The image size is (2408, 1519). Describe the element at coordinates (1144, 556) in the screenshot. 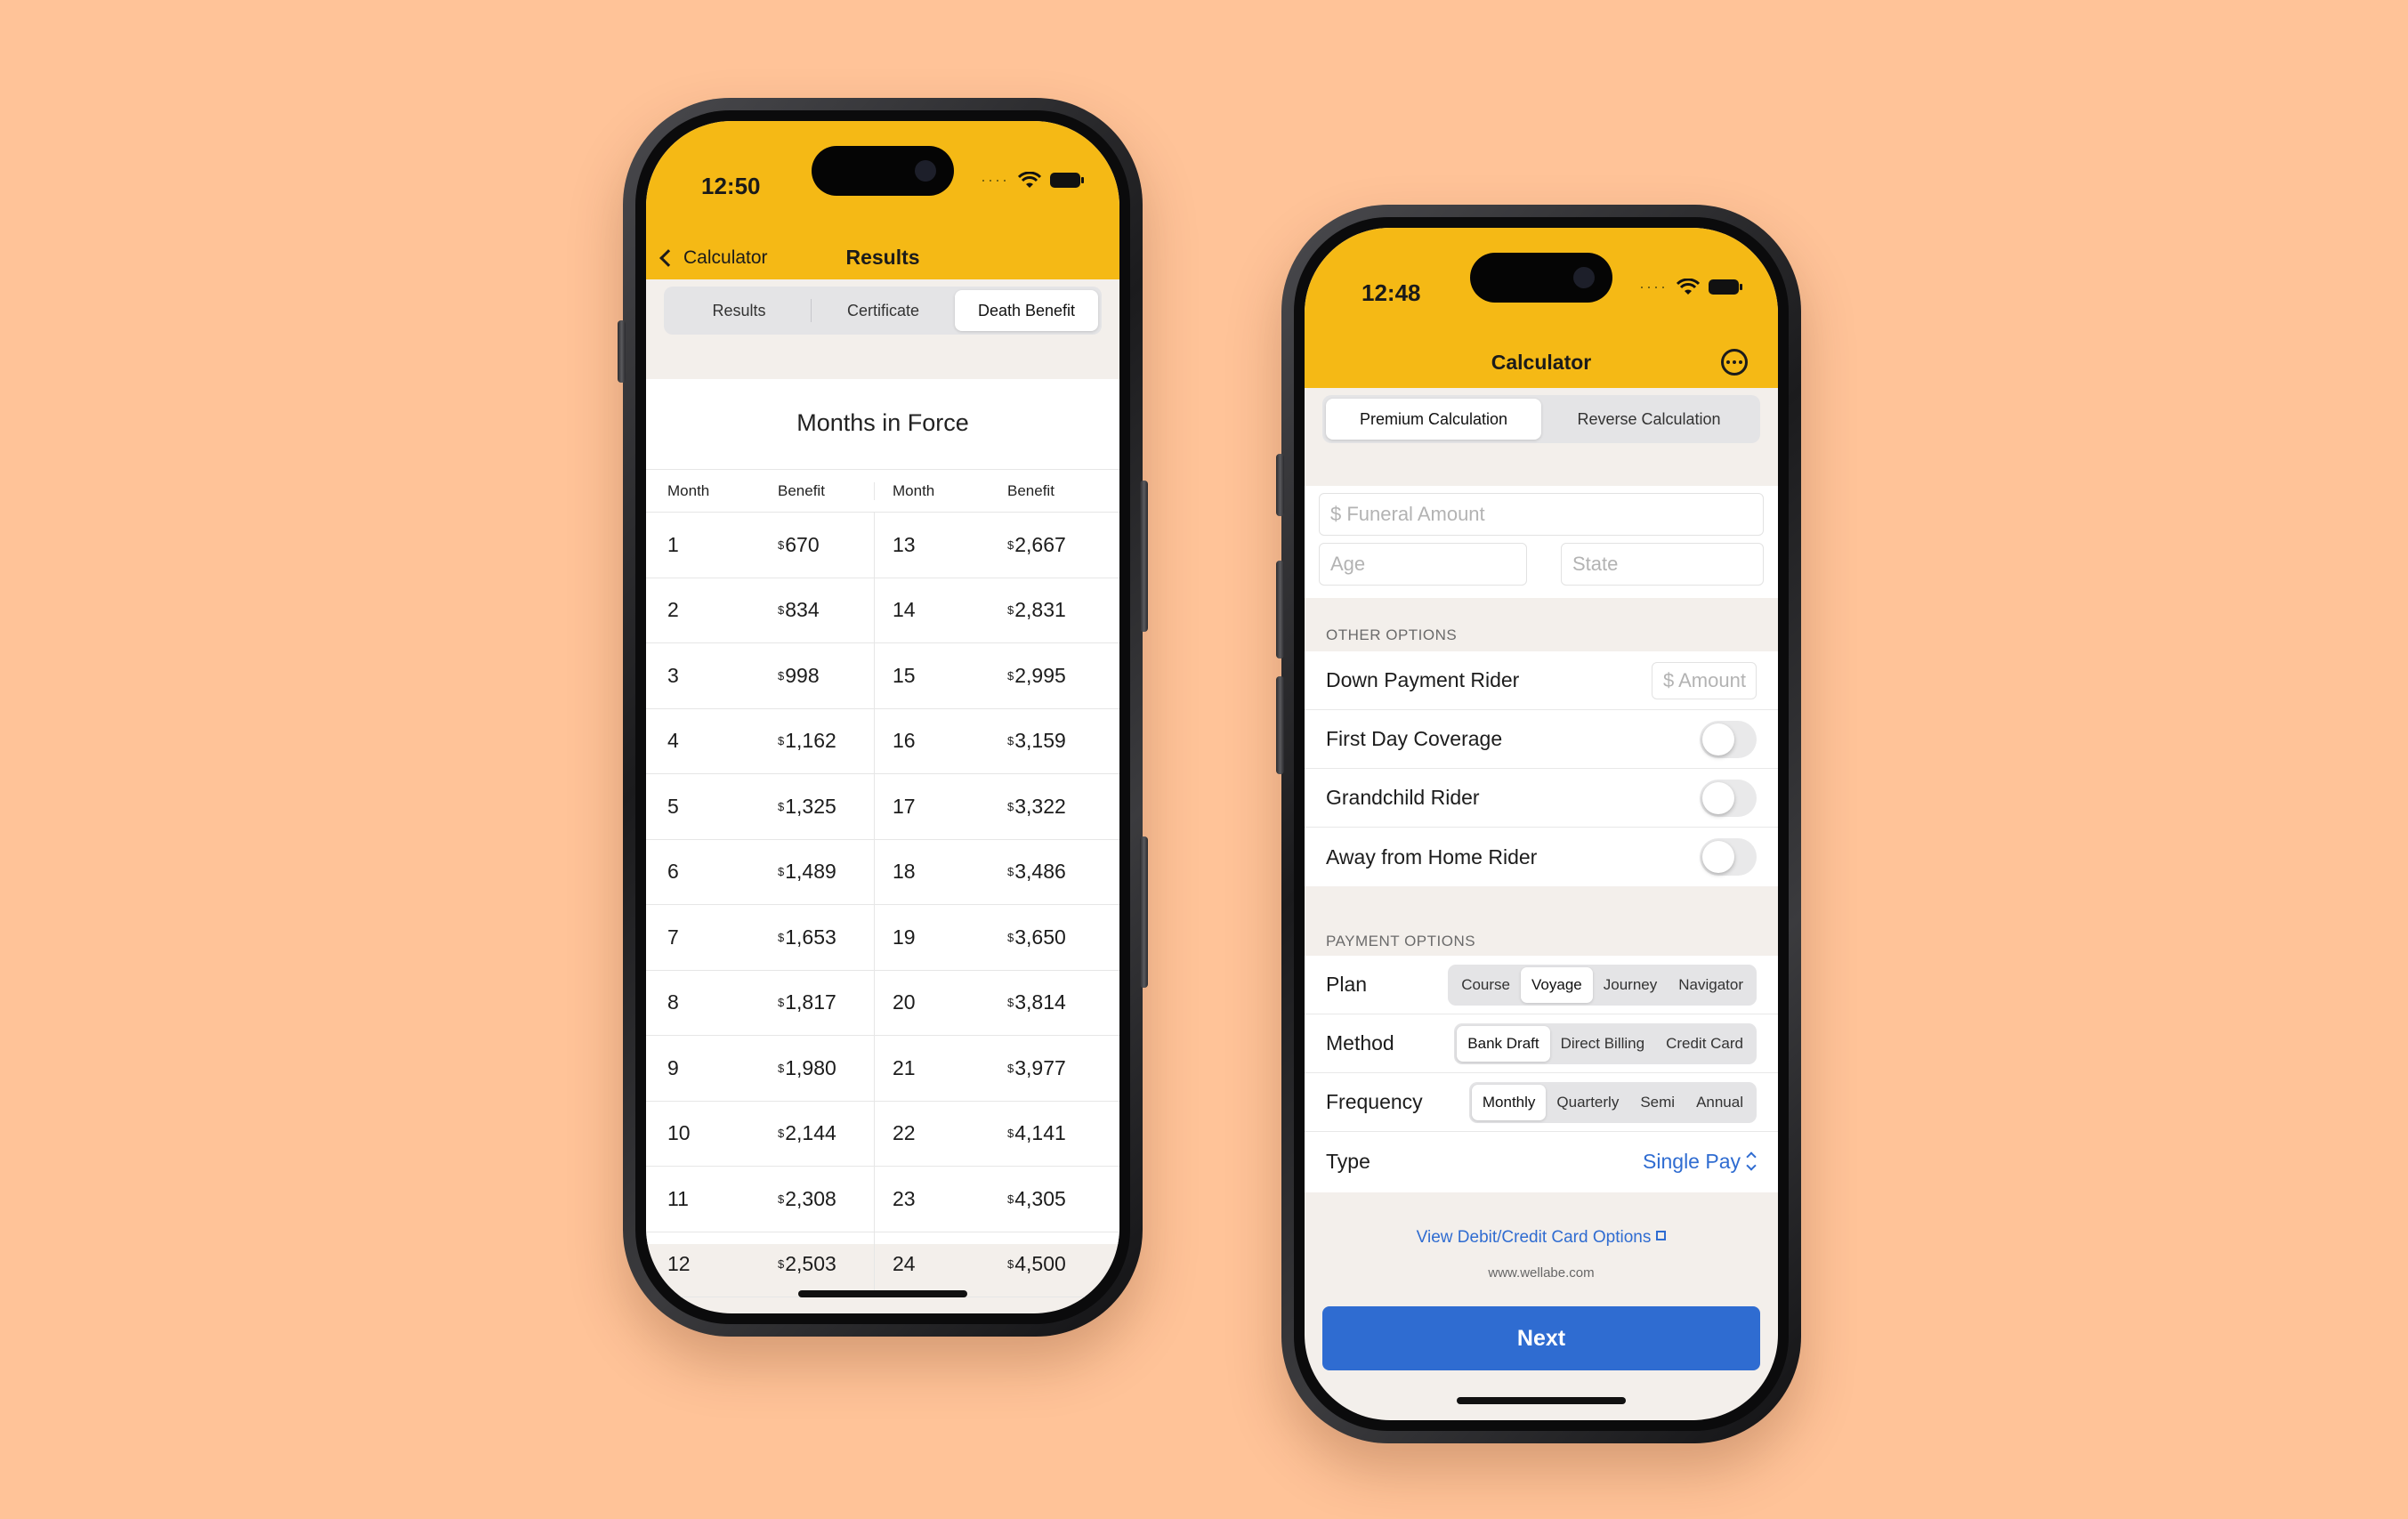

I see `power-button` at that location.